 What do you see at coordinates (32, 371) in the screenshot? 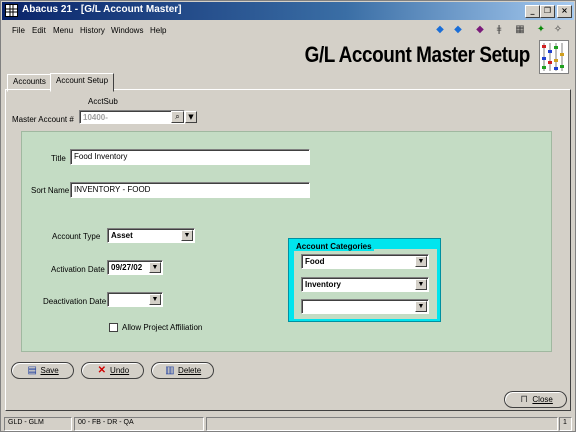
I see `save-disk-icon: ▤` at bounding box center [32, 371].